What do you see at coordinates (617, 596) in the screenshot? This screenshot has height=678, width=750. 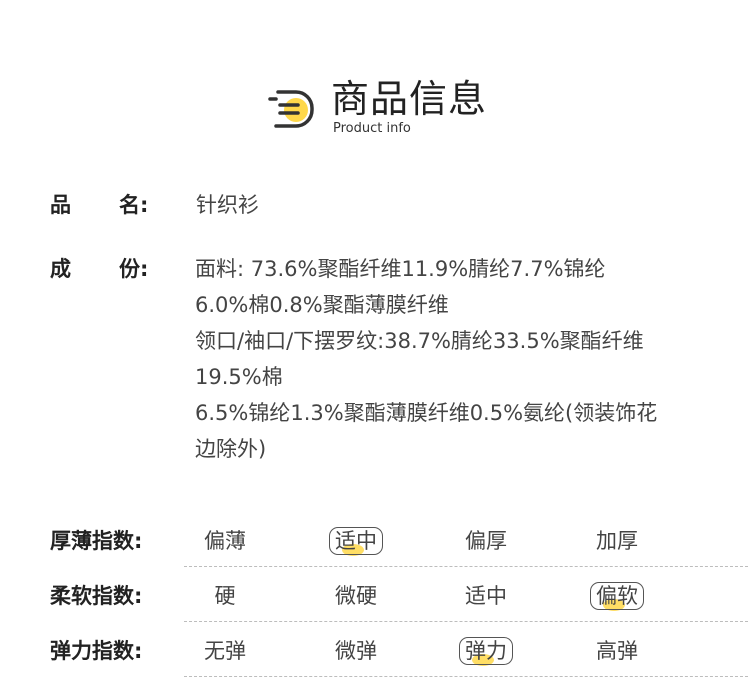 I see `index-option-selected: 偏软` at bounding box center [617, 596].